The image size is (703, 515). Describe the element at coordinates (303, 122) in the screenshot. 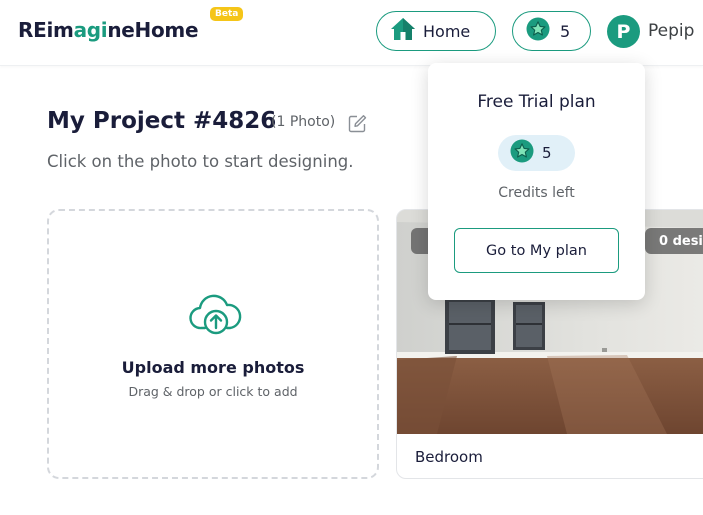

I see `photo-count: (1 Photo)` at that location.